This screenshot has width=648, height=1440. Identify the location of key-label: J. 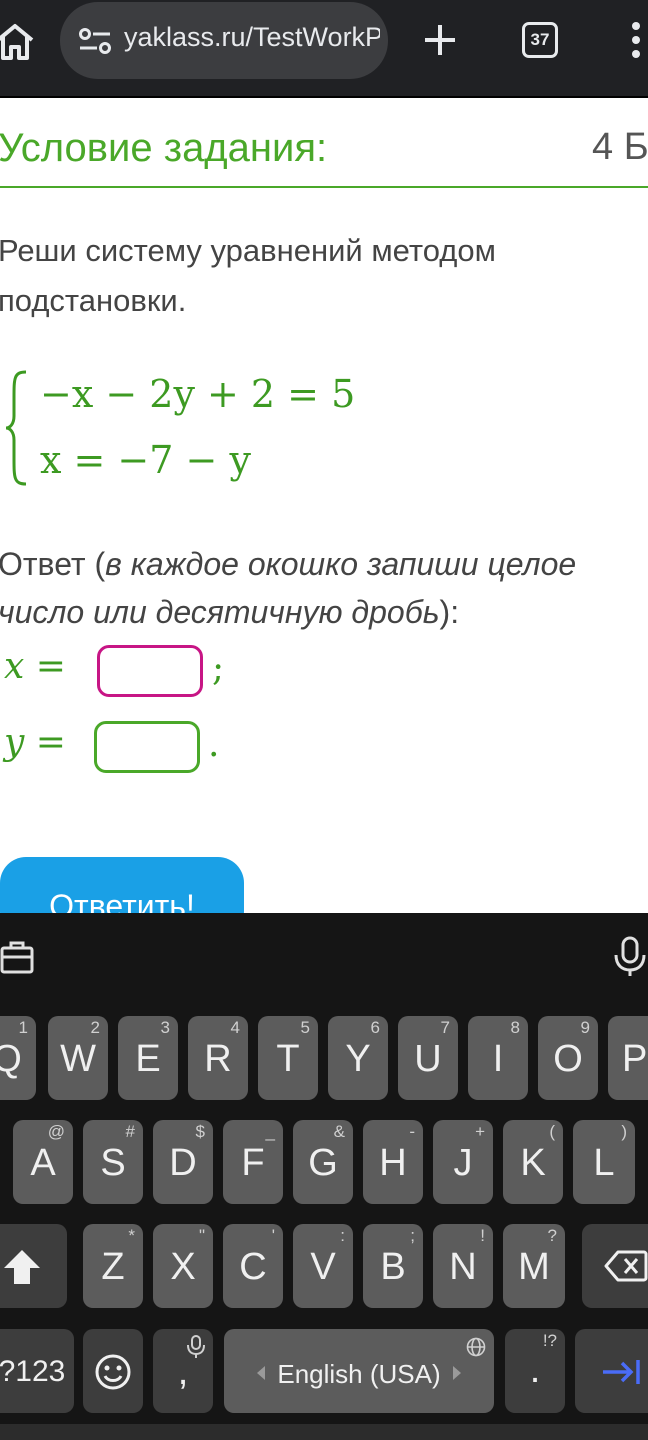
(463, 1163).